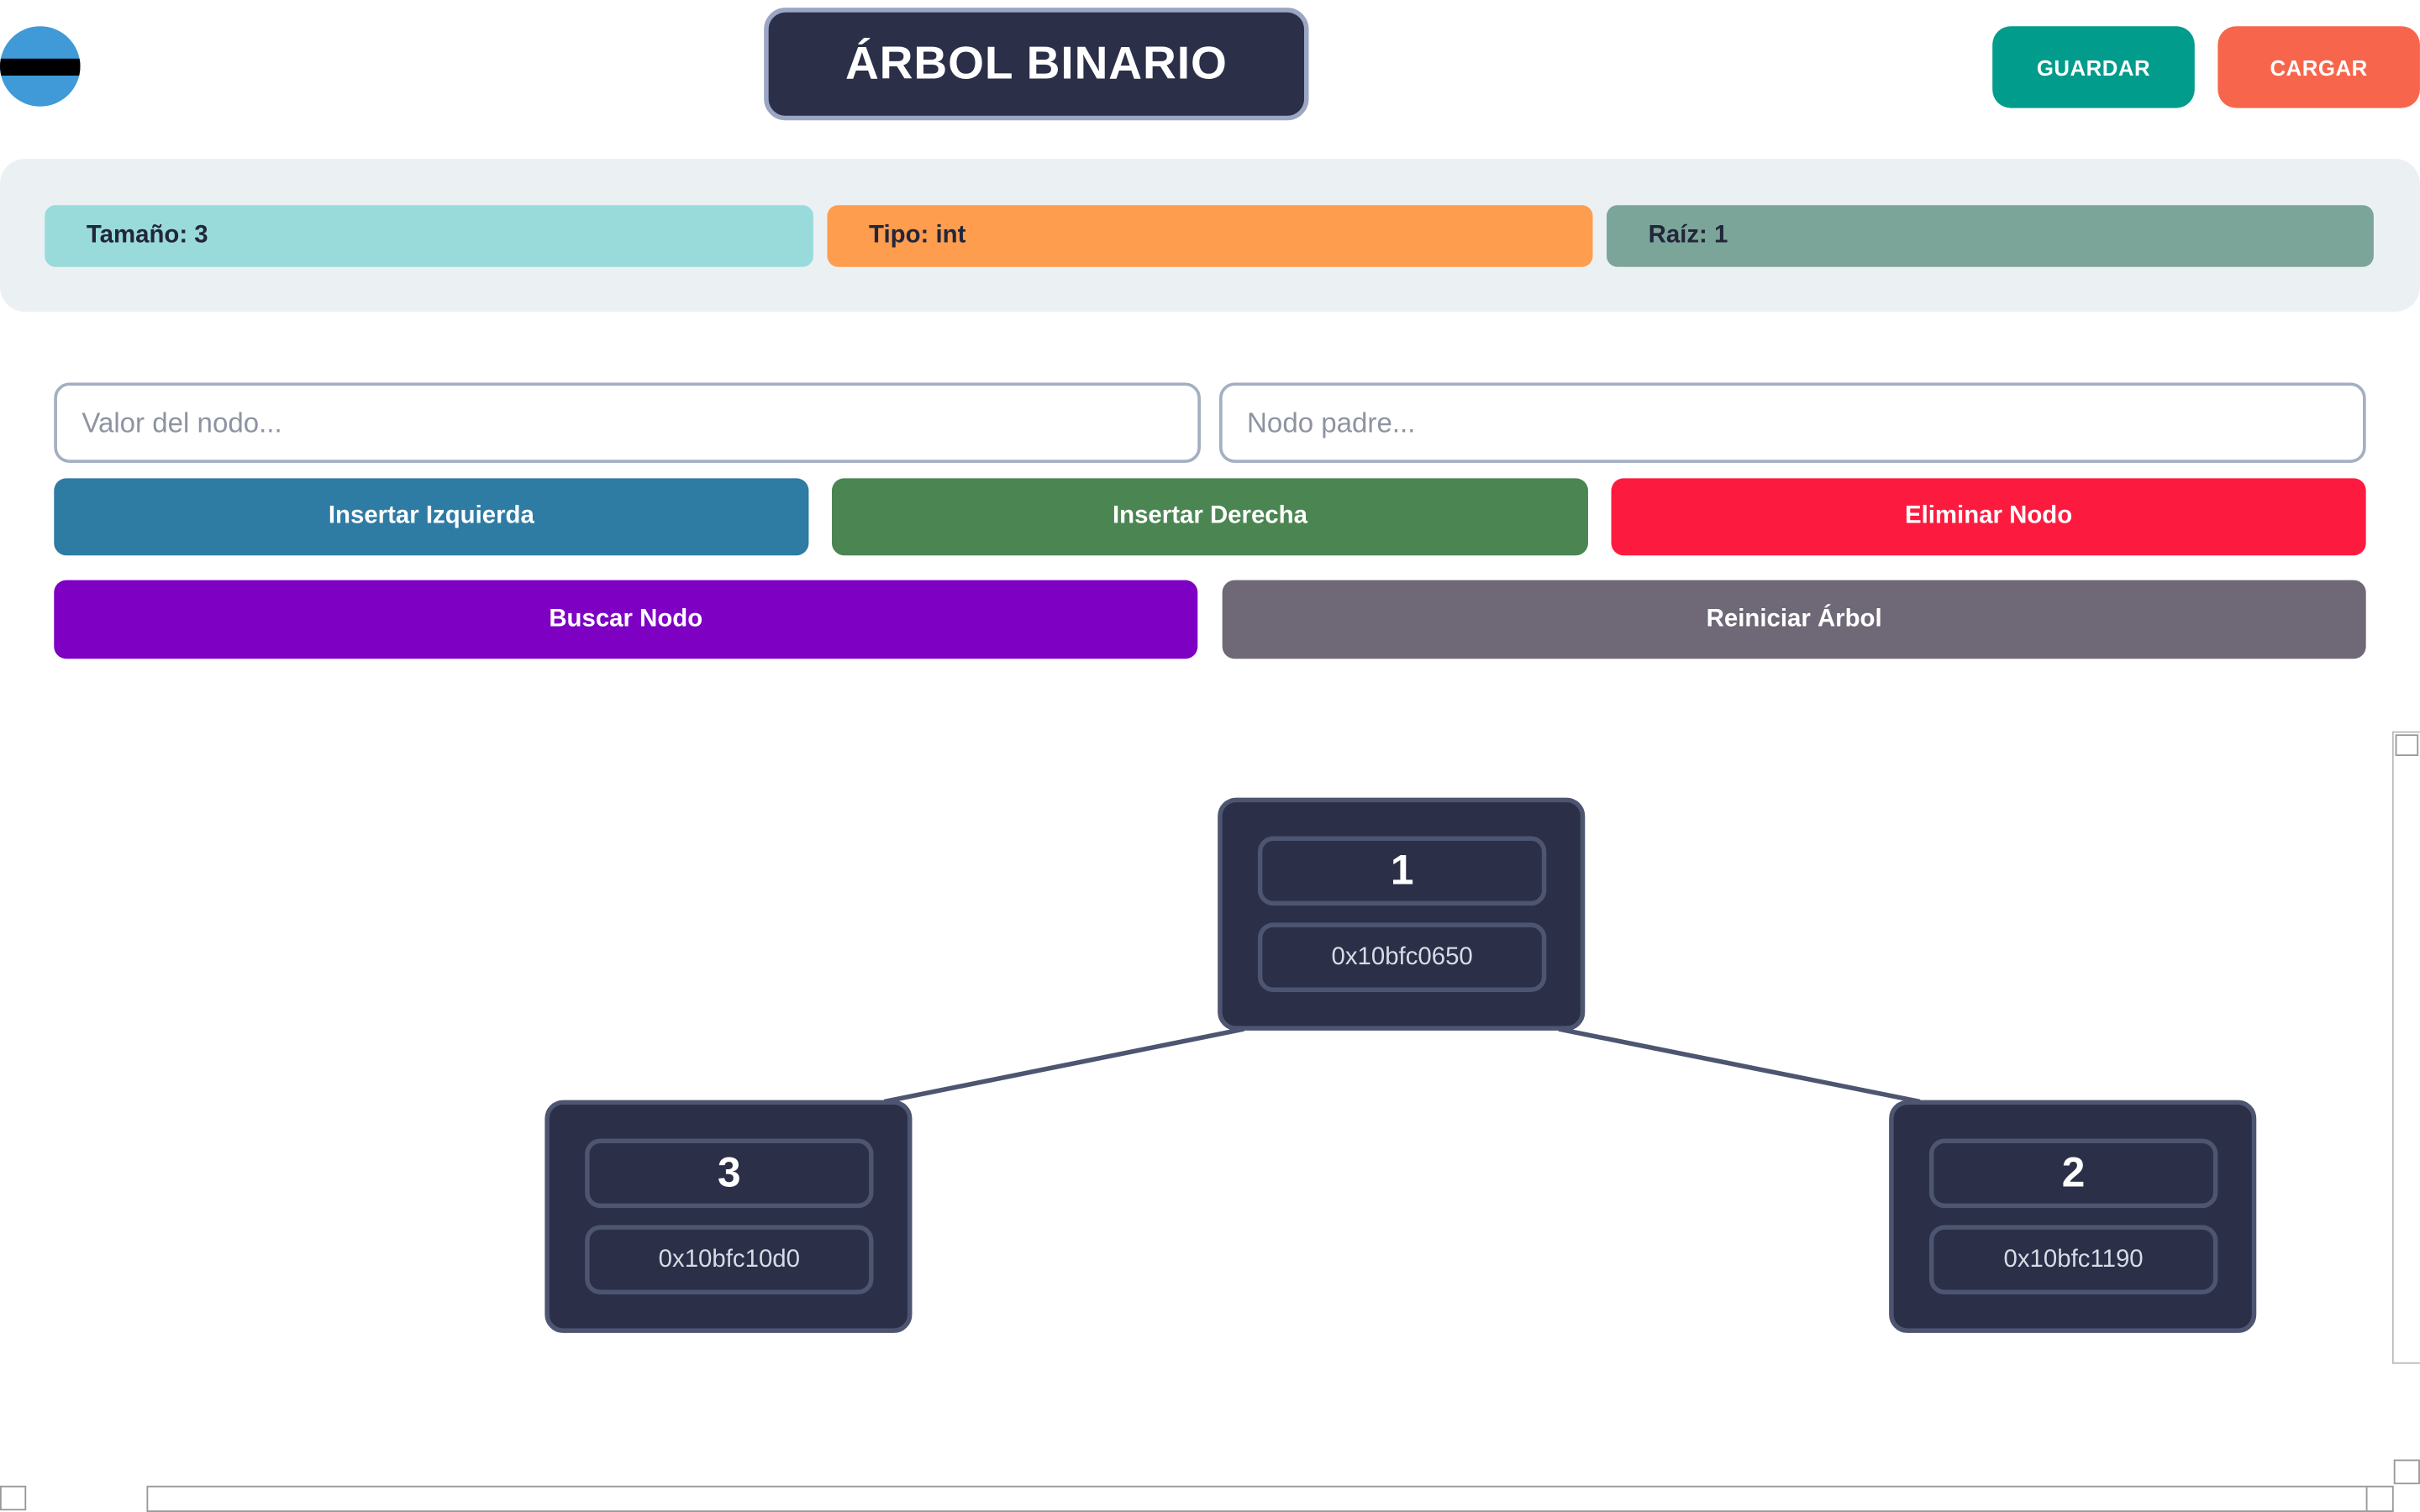  I want to click on stats-panel: Tamaño: 3 Tipo: int Raíz: 1, so click(1210, 235).